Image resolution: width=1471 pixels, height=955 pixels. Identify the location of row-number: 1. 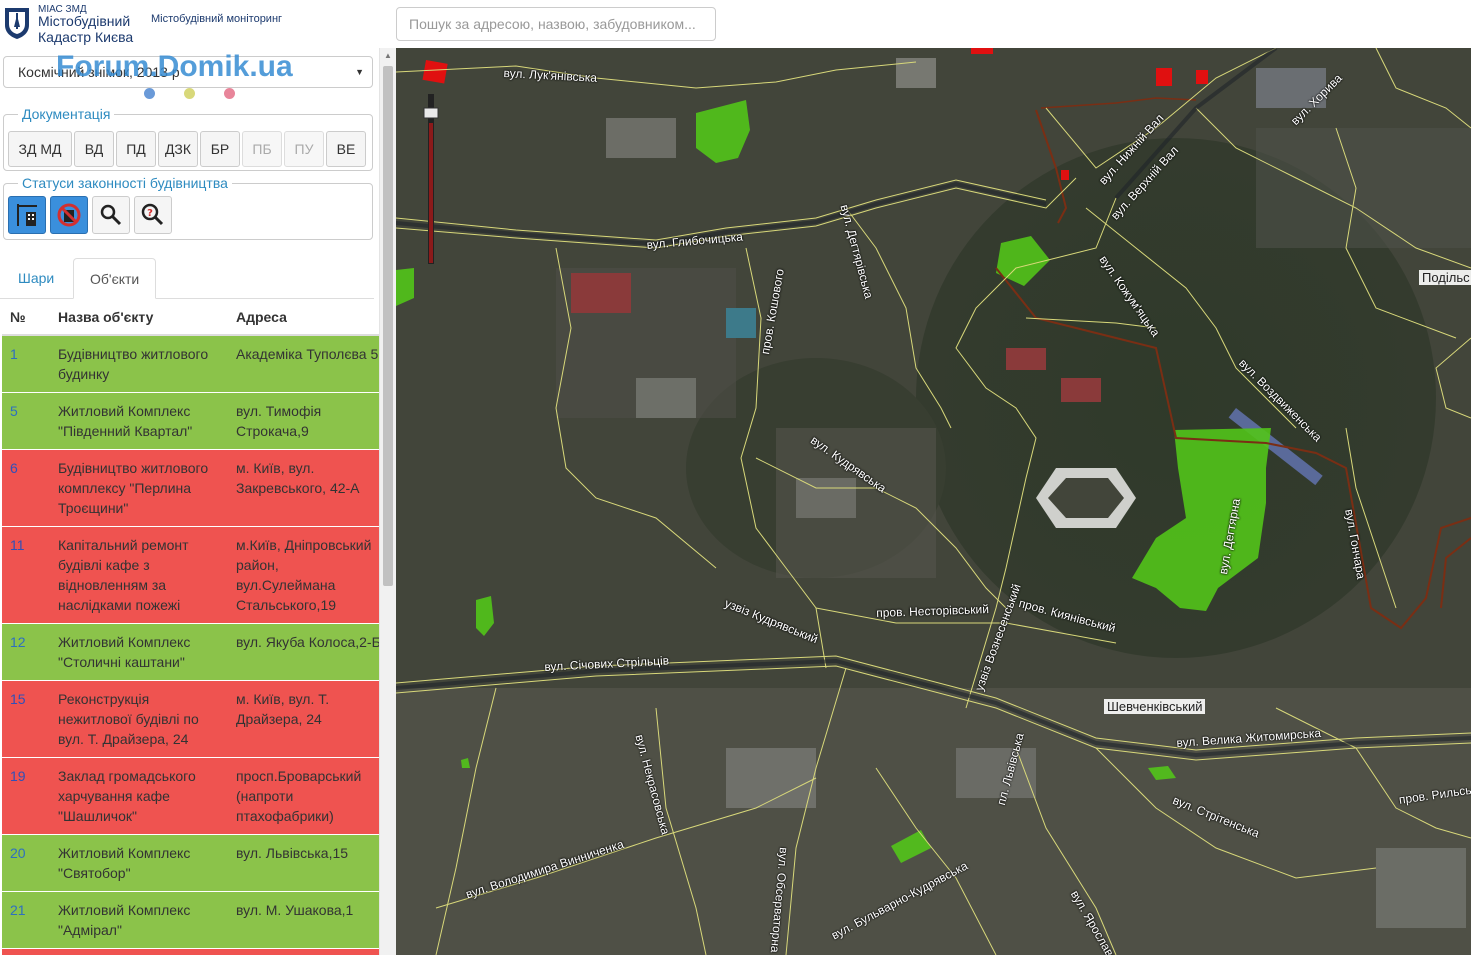
(14, 354).